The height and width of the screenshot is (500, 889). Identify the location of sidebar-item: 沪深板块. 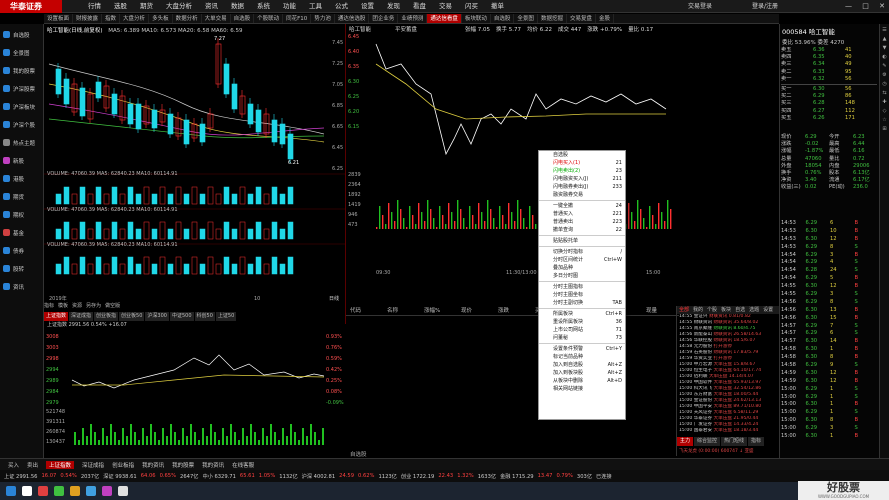
(21, 106).